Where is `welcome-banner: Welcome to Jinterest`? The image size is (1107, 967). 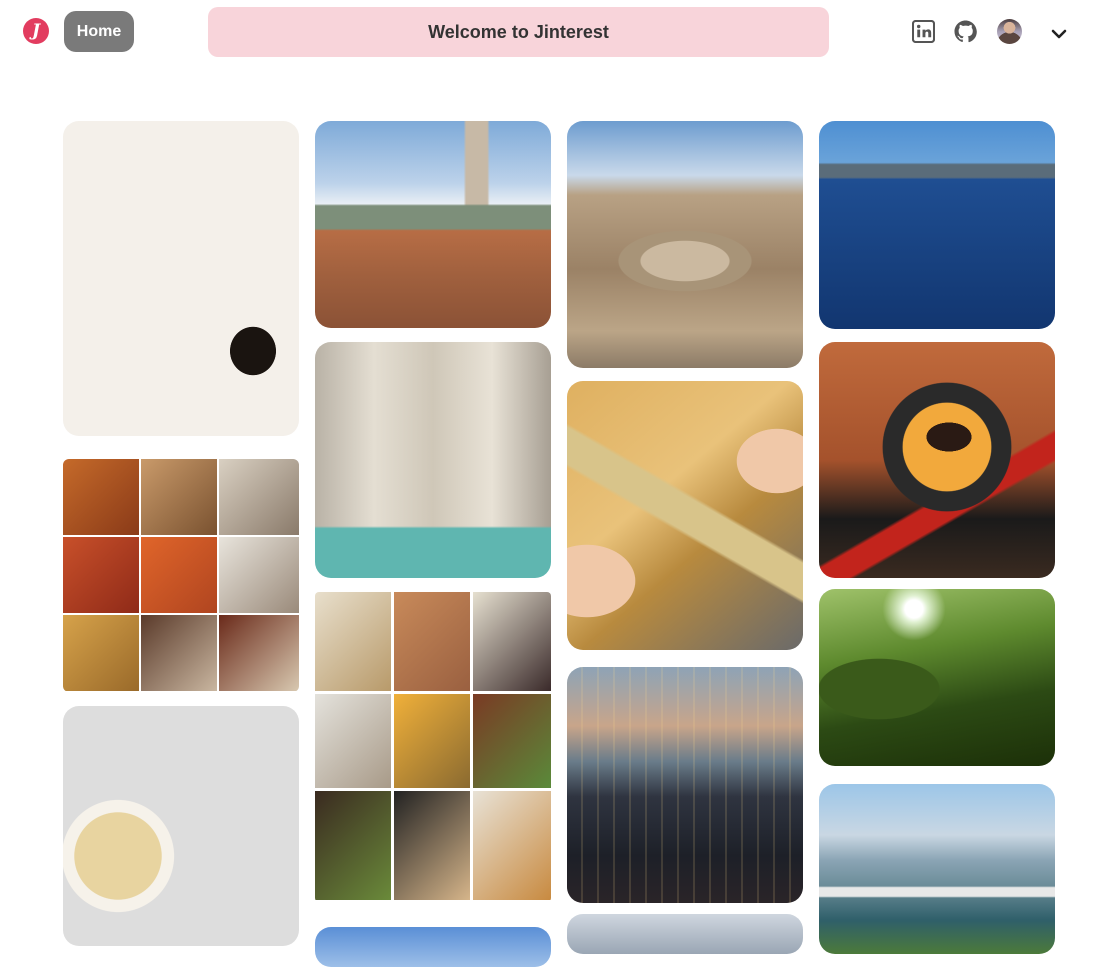
welcome-banner: Welcome to Jinterest is located at coordinates (518, 32).